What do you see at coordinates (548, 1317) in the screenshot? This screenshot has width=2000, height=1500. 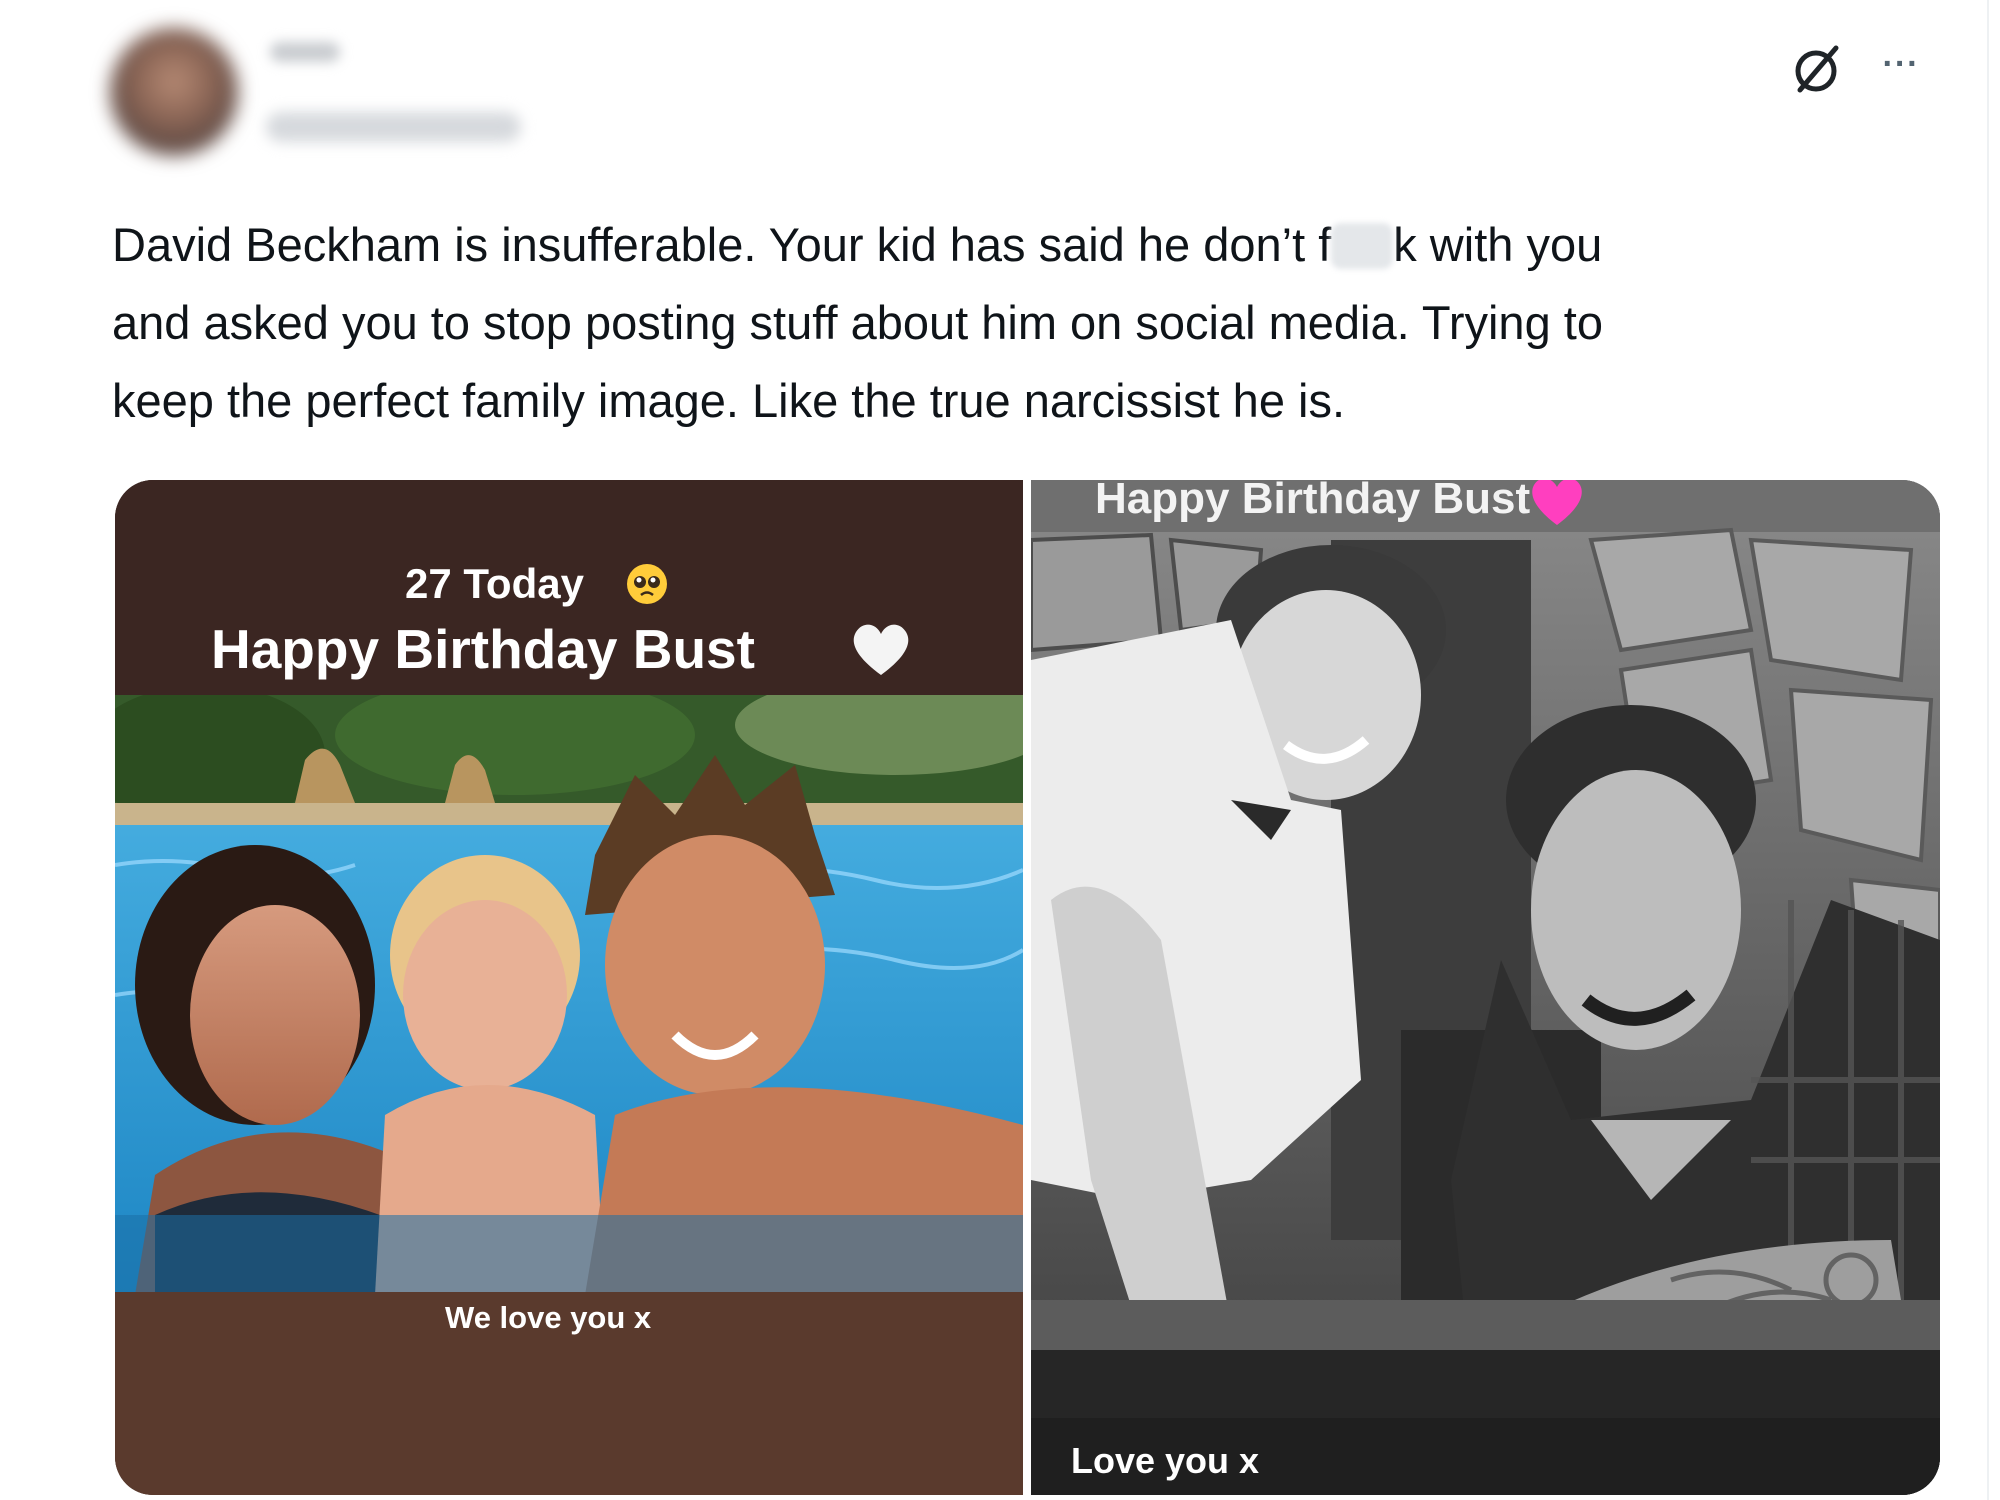 I see `story-caption-left: We love you x` at bounding box center [548, 1317].